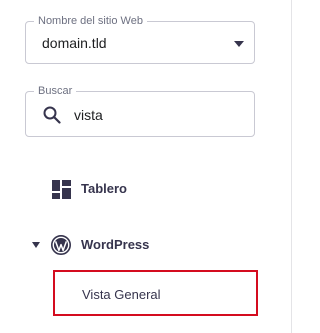 This screenshot has height=333, width=320. What do you see at coordinates (140, 39) in the screenshot?
I see `site-name-select: Nombre del sitio Web domain.tld` at bounding box center [140, 39].